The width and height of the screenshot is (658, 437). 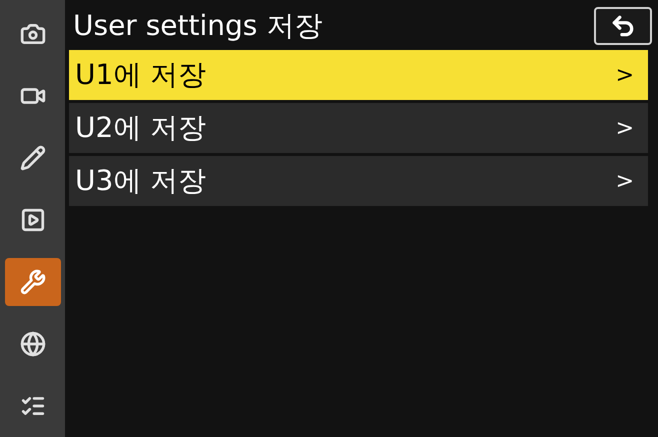 I want to click on menu-item: U3에 저장 >, so click(x=358, y=181).